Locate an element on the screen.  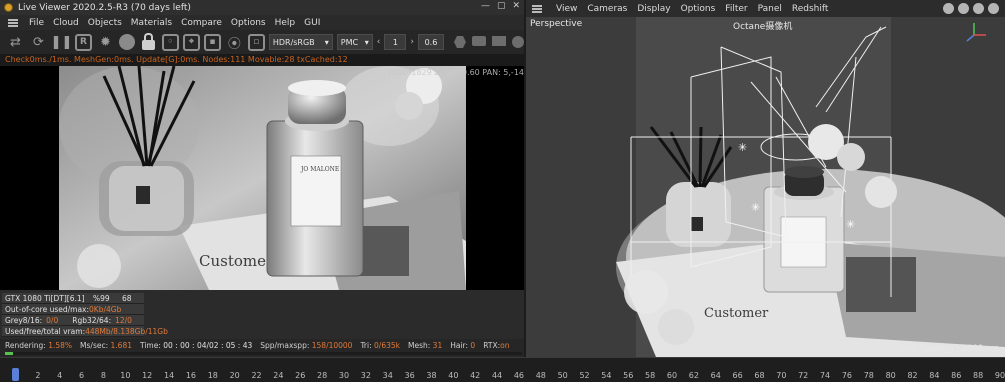
viewport-menu-icon is located at coordinates (537, 8).